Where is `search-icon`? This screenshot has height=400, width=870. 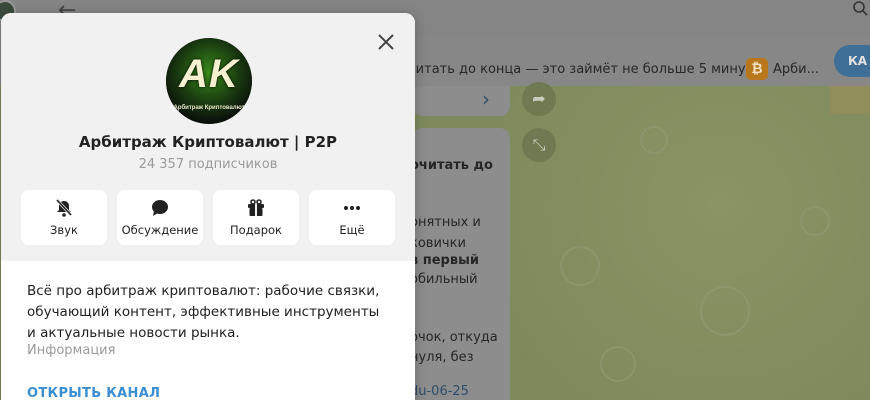
search-icon is located at coordinates (860, 8).